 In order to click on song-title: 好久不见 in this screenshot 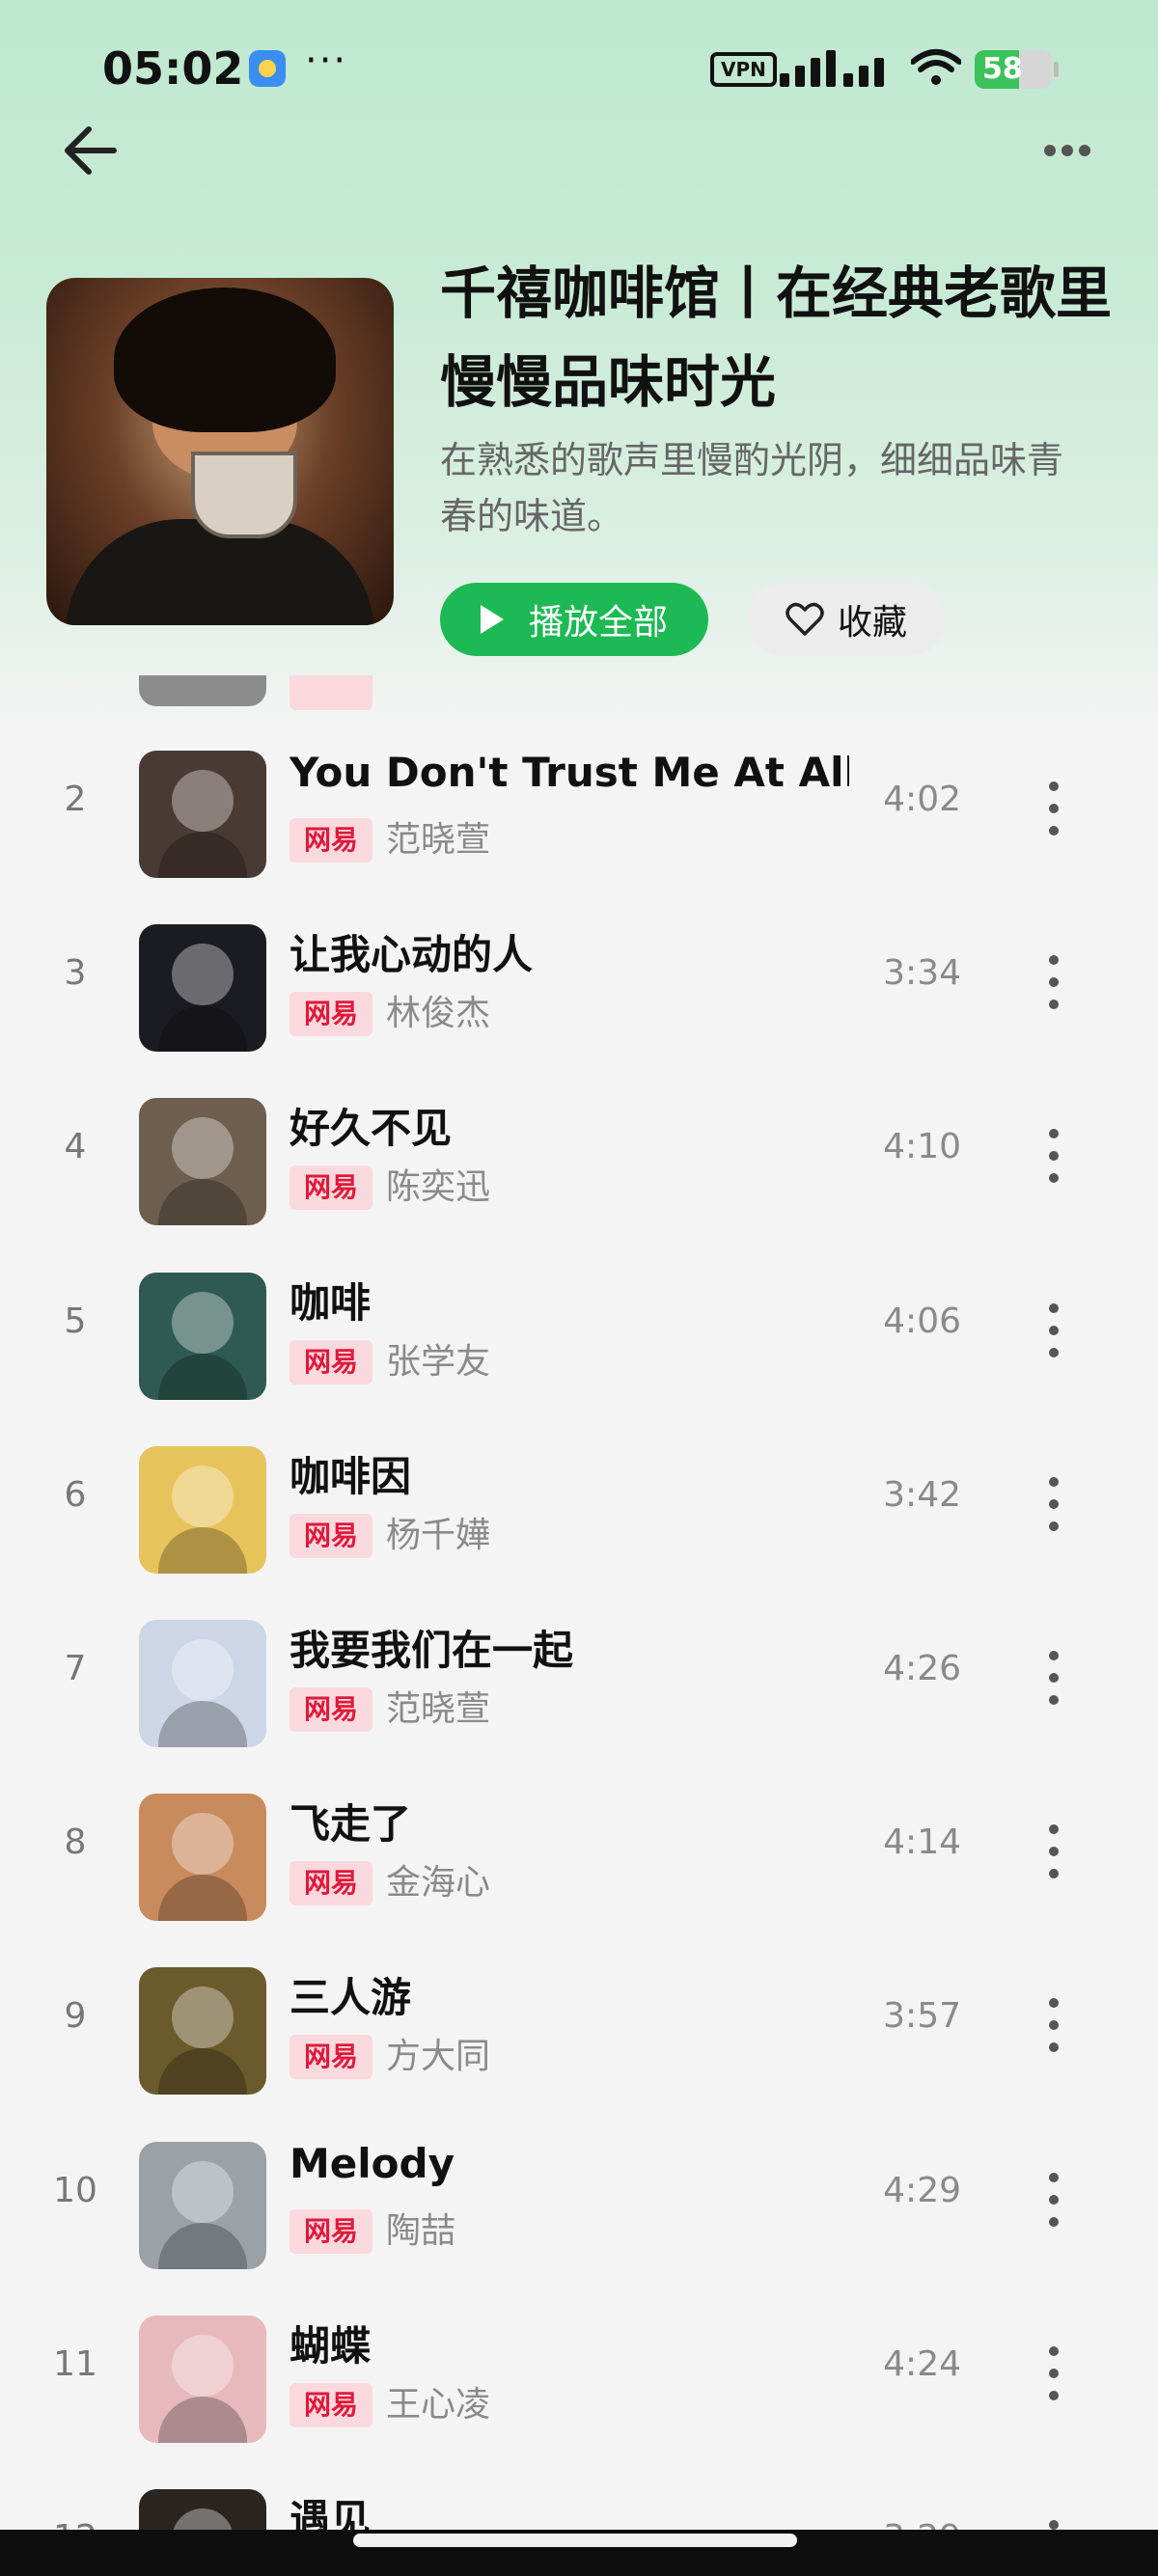, I will do `click(371, 1129)`.